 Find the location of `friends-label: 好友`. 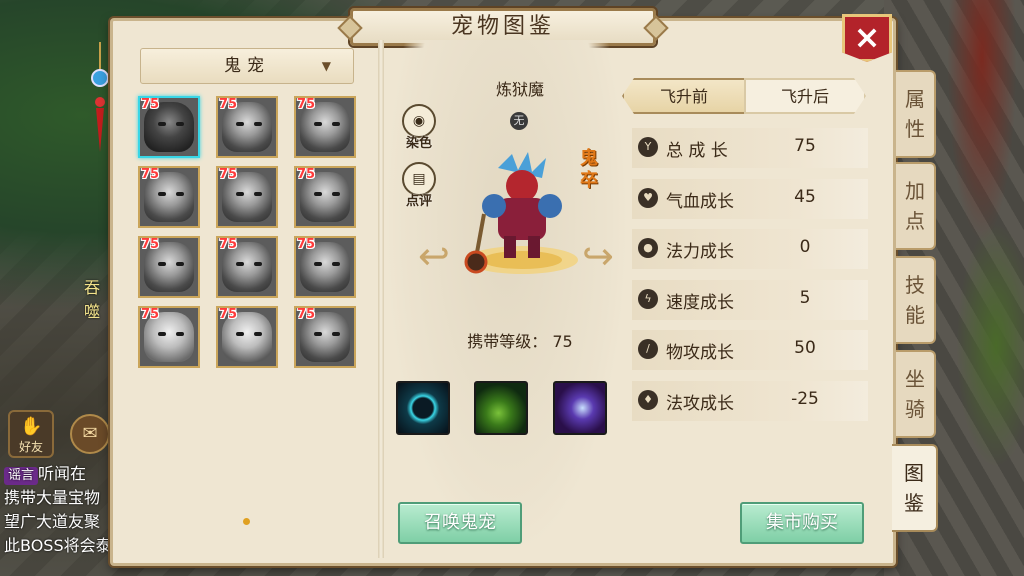

friends-label: 好友 is located at coordinates (30, 447).